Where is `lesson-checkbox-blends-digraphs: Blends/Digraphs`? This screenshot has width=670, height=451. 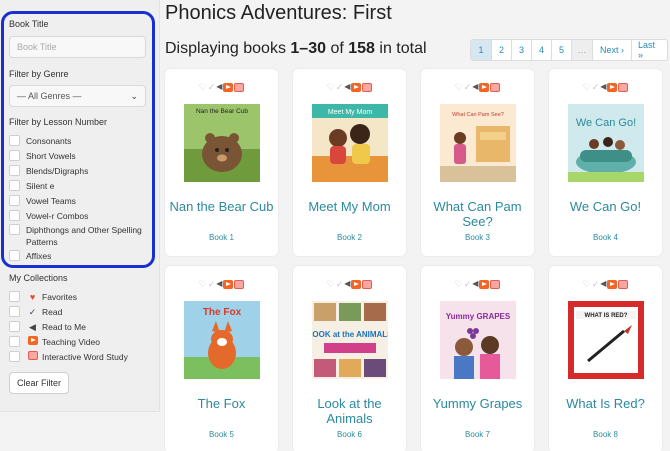
lesson-checkbox-blends-digraphs: Blends/Digraphs is located at coordinates (48, 171).